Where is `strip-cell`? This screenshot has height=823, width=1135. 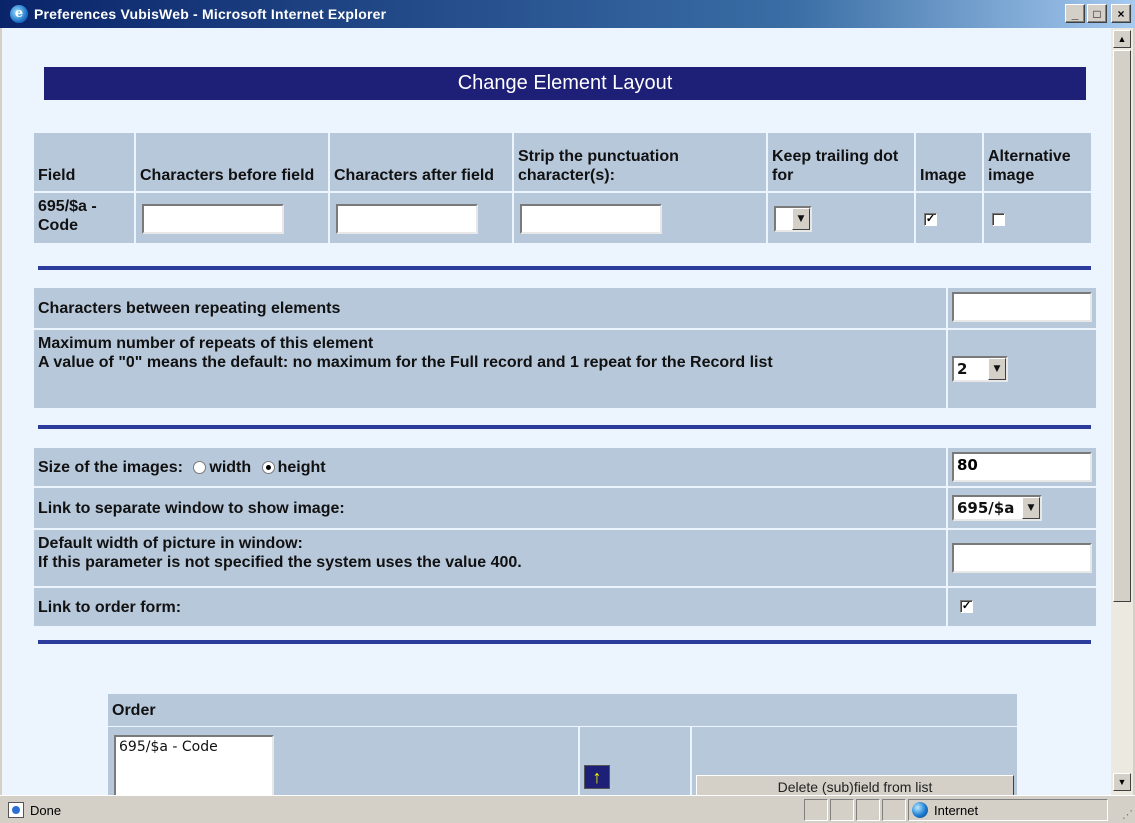
strip-cell is located at coordinates (640, 218).